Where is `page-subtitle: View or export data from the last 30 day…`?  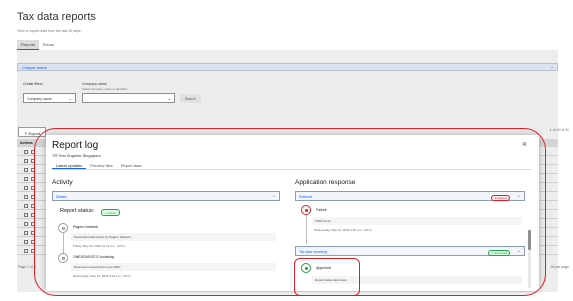 page-subtitle: View or export data from the last 30 day… is located at coordinates (49, 31).